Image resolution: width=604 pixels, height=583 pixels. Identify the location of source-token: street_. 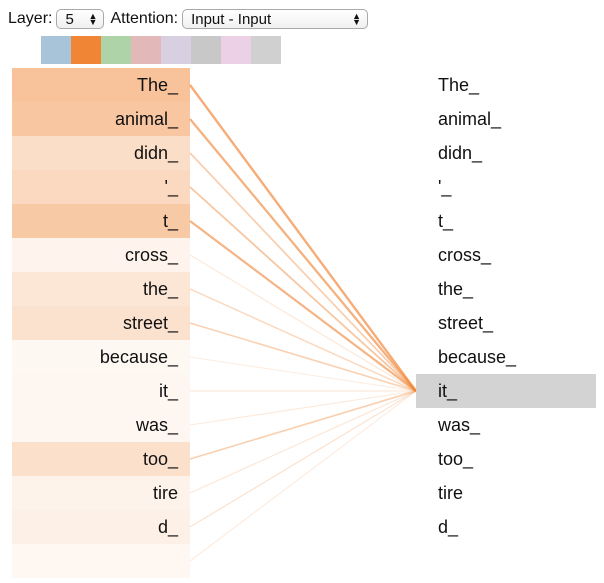
(101, 323).